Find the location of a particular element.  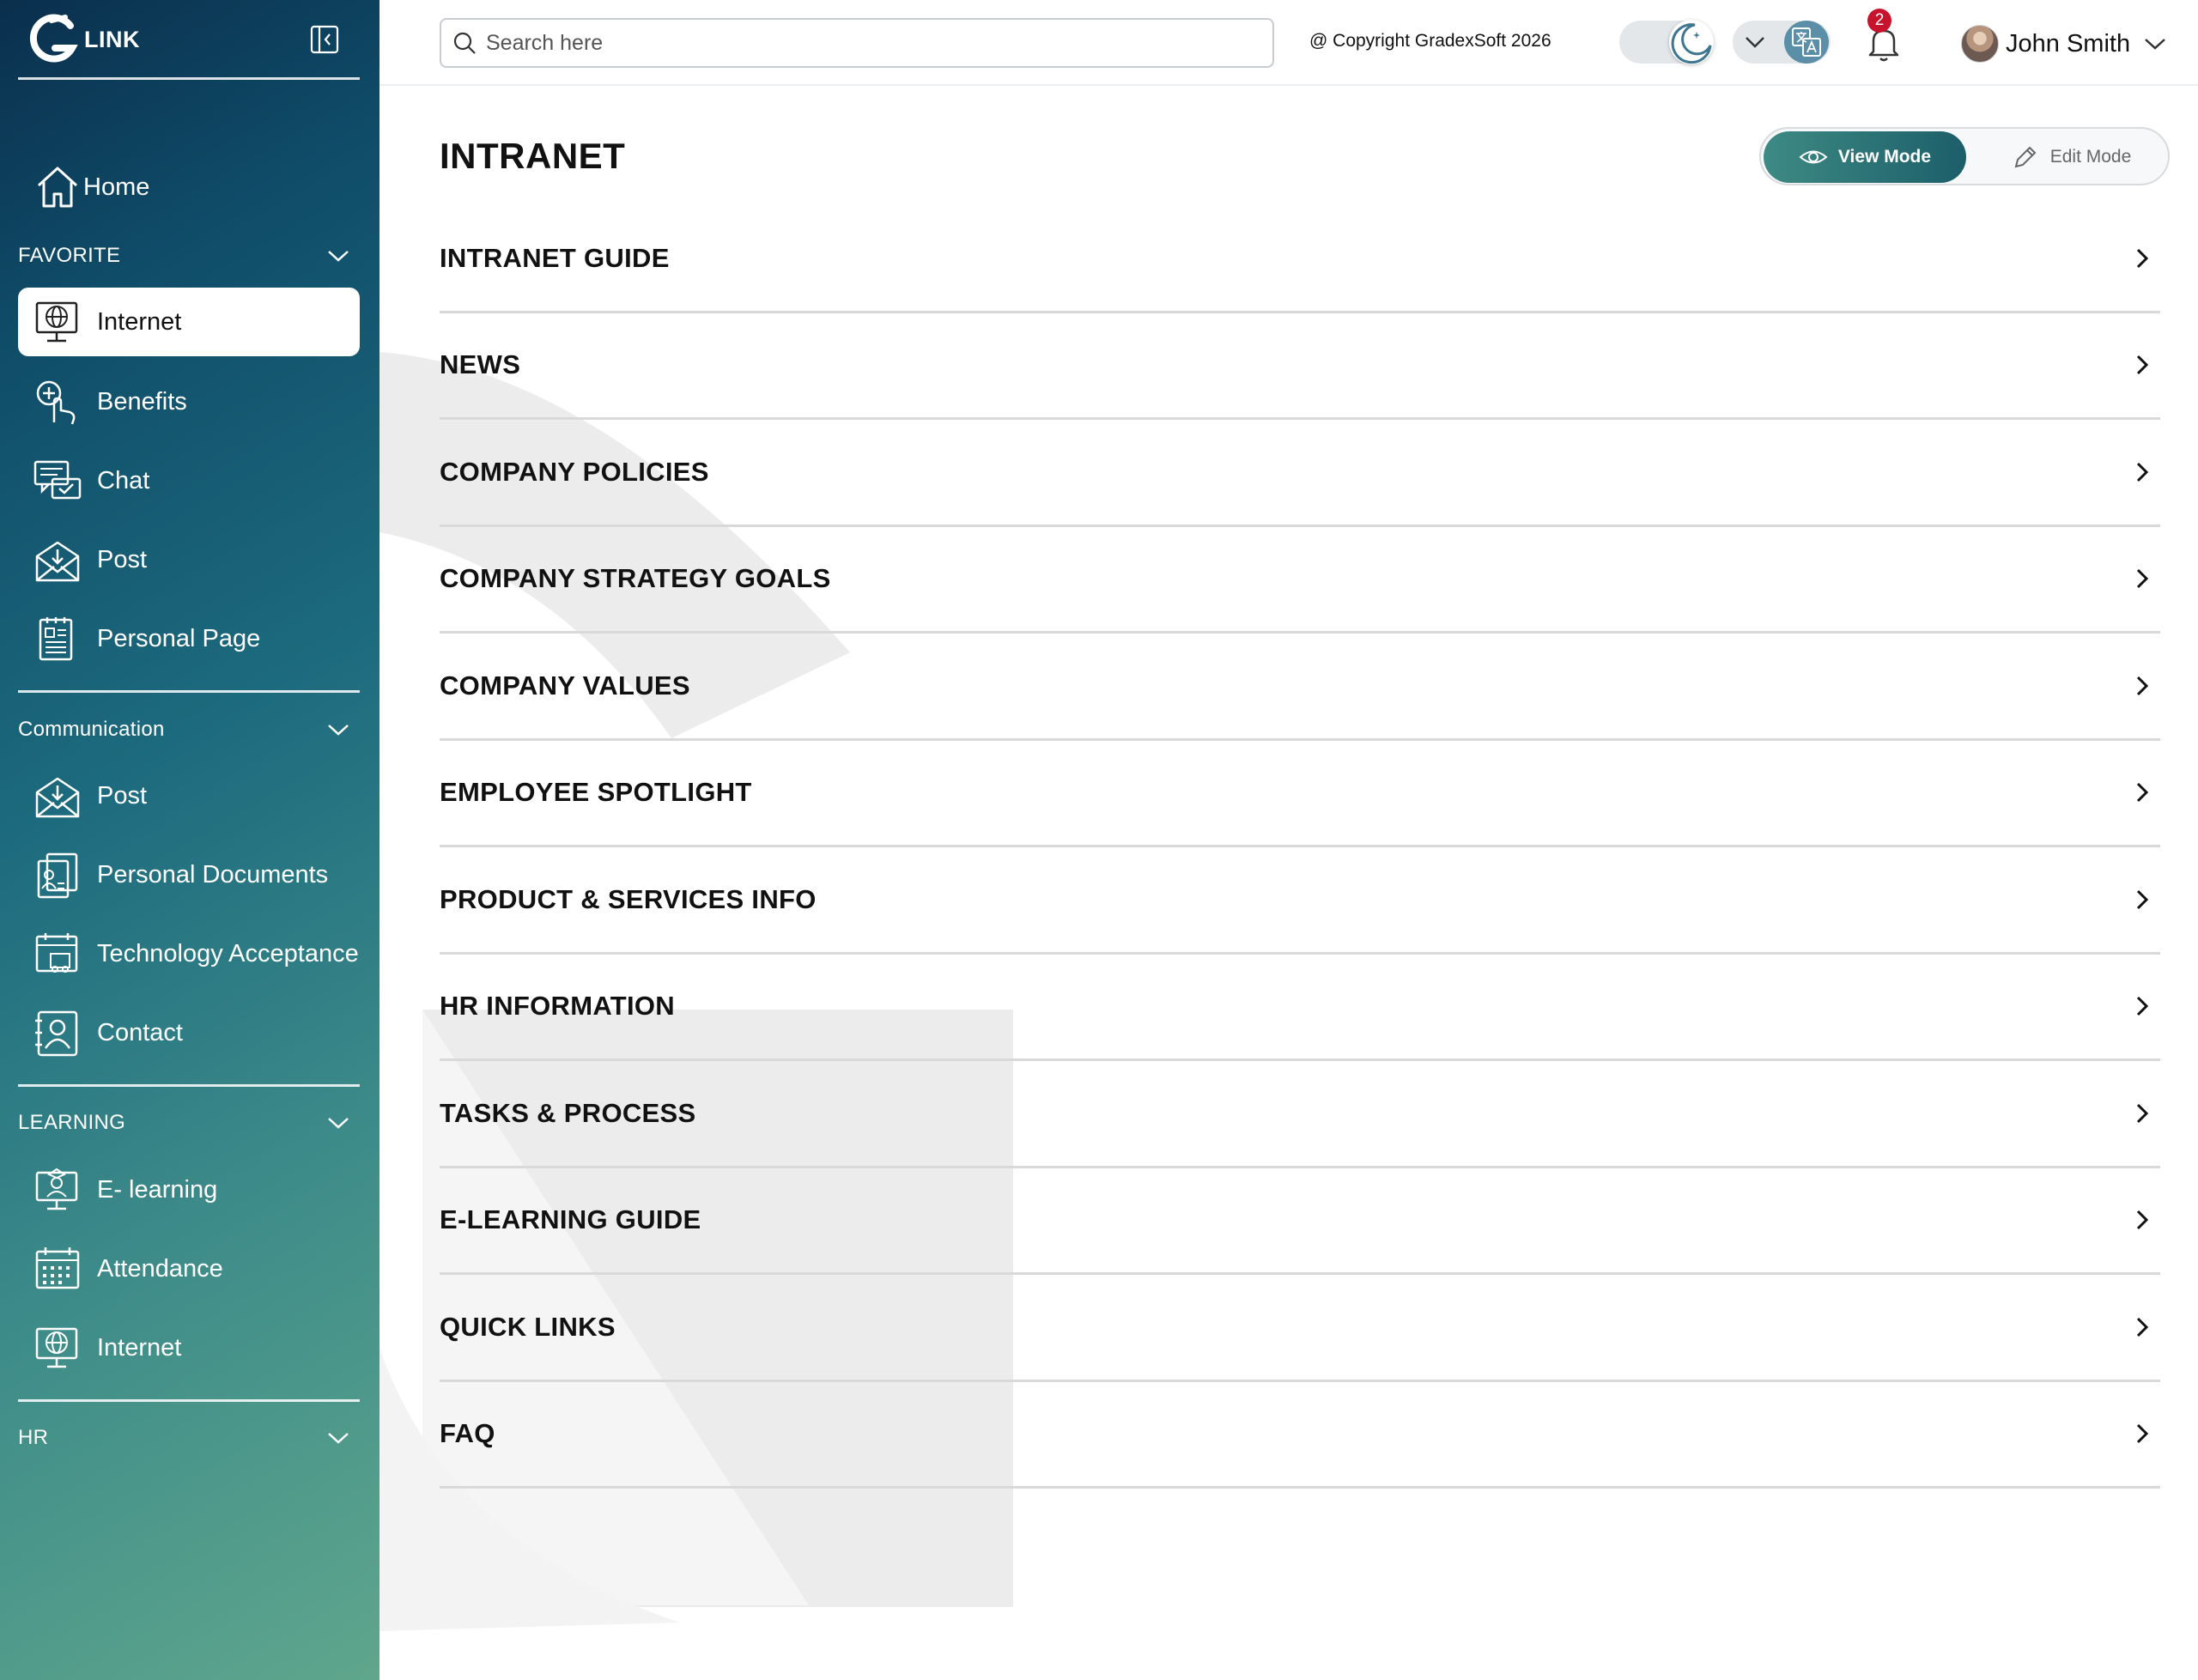

sidebar-item-benefits: Benefits is located at coordinates (189, 402).